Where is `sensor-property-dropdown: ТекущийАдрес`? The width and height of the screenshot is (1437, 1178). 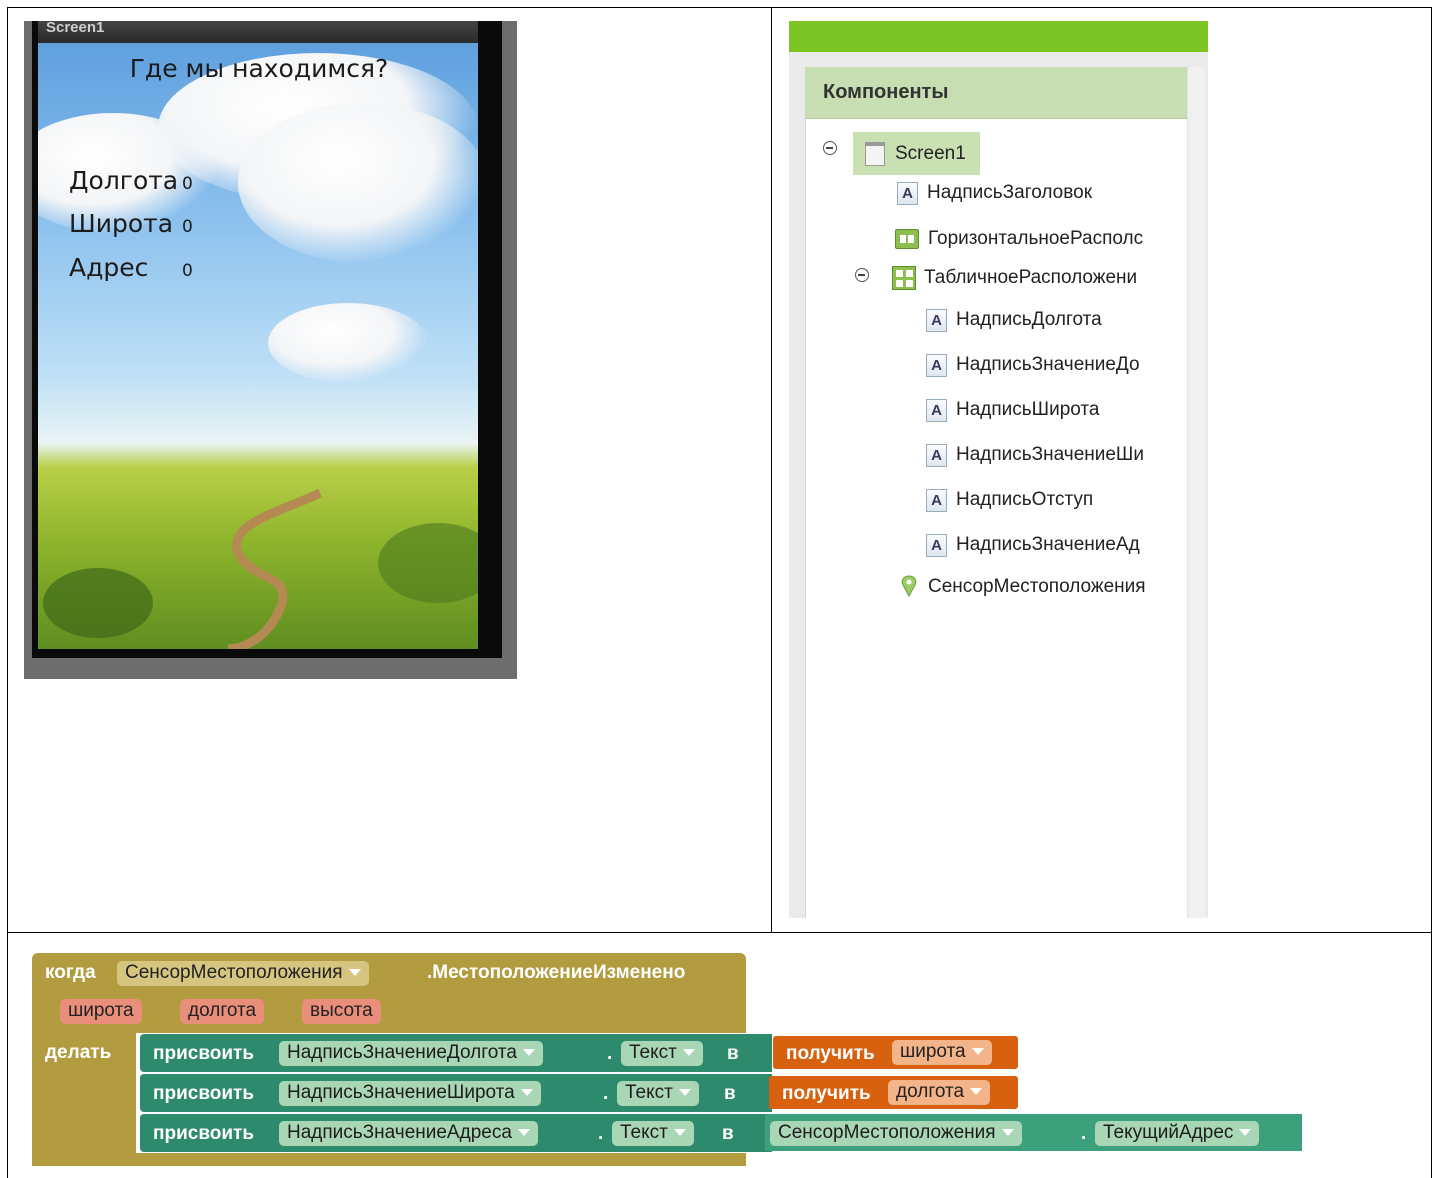
sensor-property-dropdown: ТекущийАдрес is located at coordinates (1177, 1133).